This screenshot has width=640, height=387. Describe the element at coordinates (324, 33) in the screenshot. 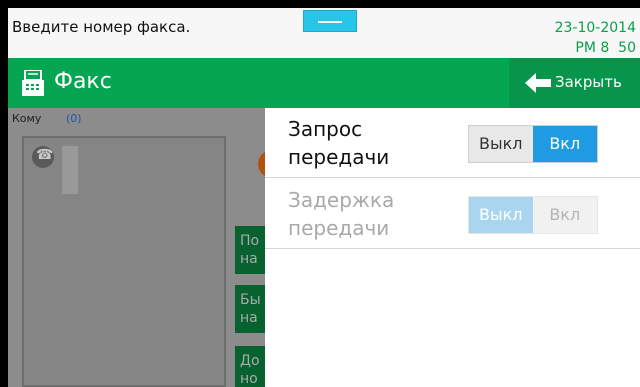

I see `status-bar: Введите номер факса. 23-10-2014 PM 8 50` at that location.